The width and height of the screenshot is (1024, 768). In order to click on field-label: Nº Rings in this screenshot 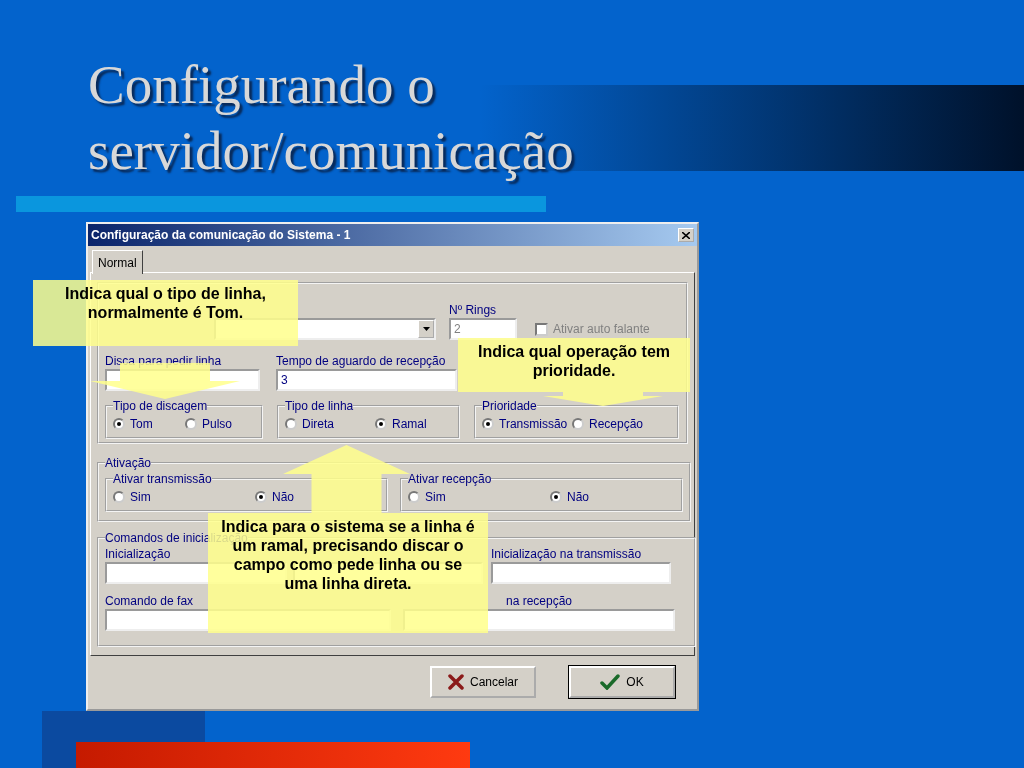, I will do `click(473, 310)`.